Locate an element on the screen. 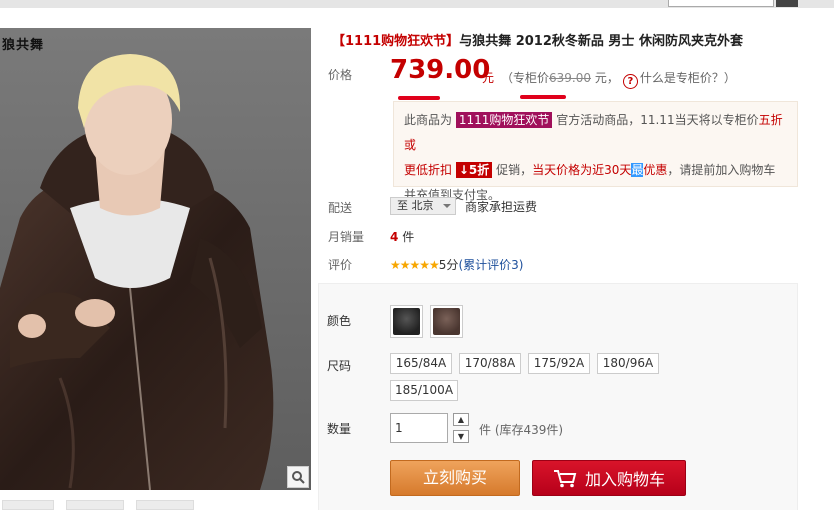 The width and height of the screenshot is (834, 510). color-swatch-brown is located at coordinates (446, 321).